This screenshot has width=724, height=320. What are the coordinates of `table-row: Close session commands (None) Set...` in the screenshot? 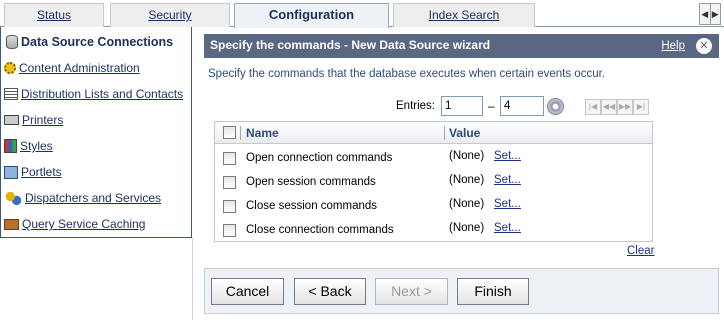 It's located at (433, 206).